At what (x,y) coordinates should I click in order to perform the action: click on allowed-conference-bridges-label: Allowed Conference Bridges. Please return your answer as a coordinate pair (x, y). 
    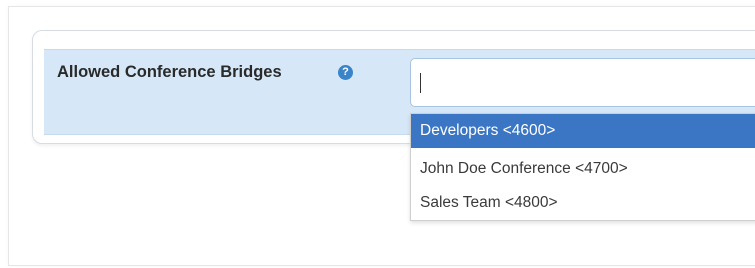
    Looking at the image, I should click on (169, 72).